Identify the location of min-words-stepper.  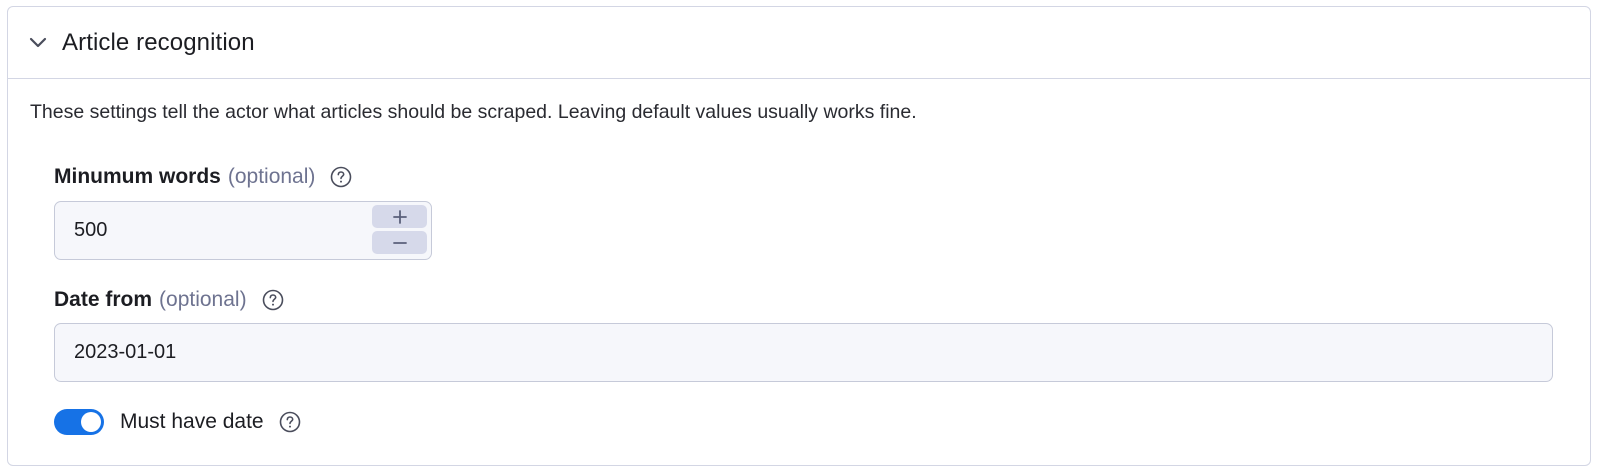
(243, 230).